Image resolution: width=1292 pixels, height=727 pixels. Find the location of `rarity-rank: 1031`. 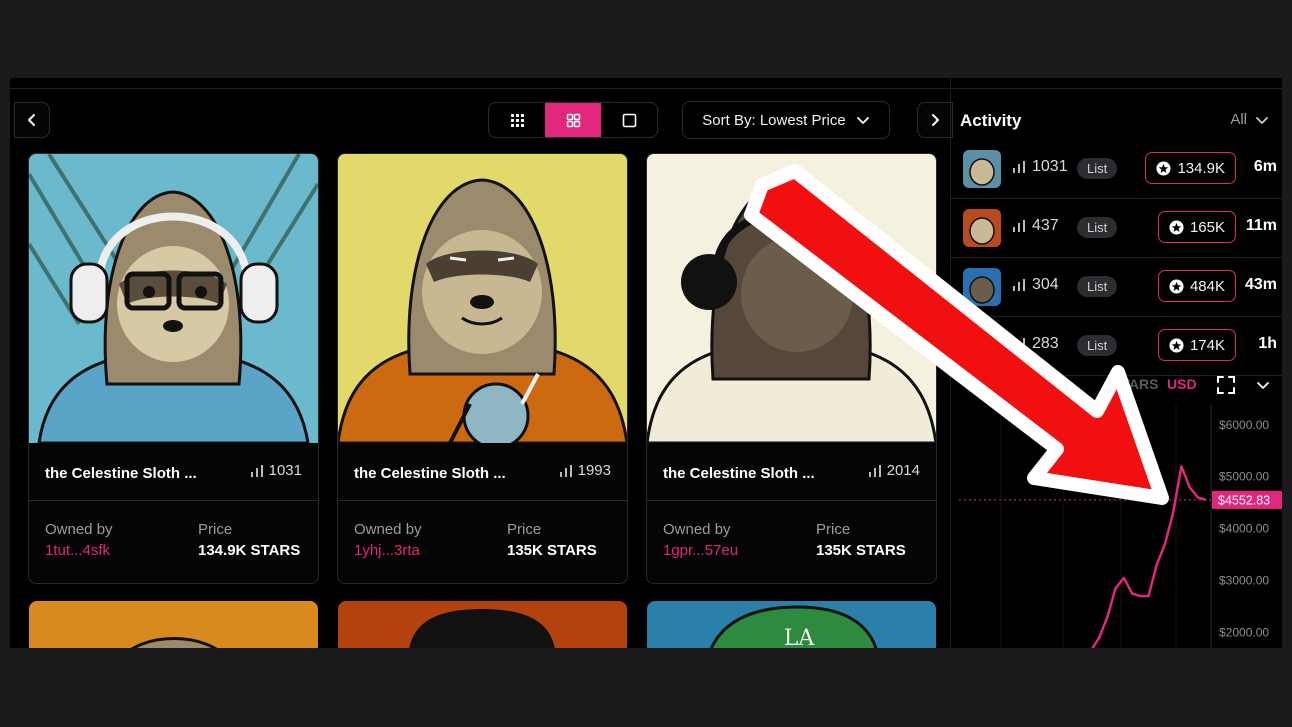

rarity-rank: 1031 is located at coordinates (276, 470).